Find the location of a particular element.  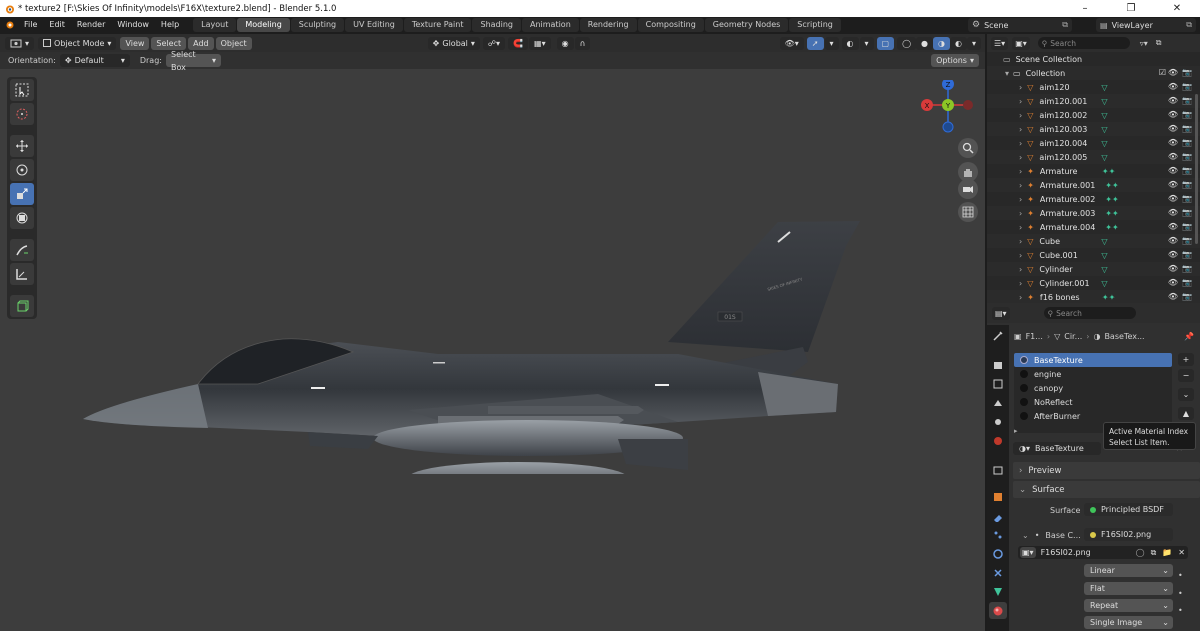

filter-icon: ▿▾ is located at coordinates (1144, 43).